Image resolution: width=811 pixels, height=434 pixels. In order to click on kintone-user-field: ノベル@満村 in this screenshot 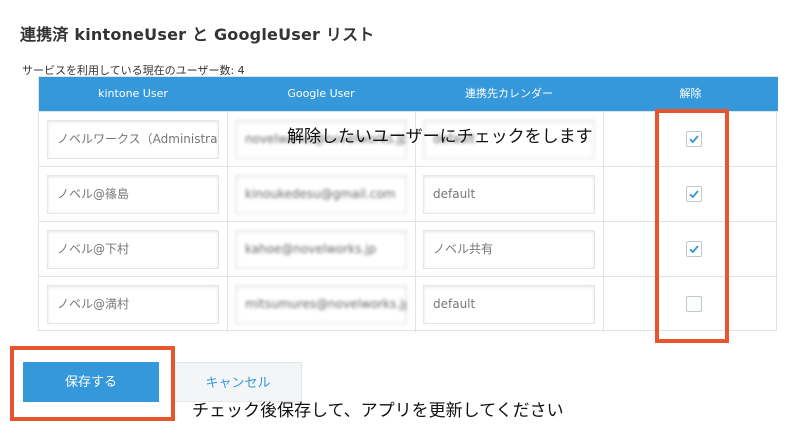, I will do `click(133, 304)`.